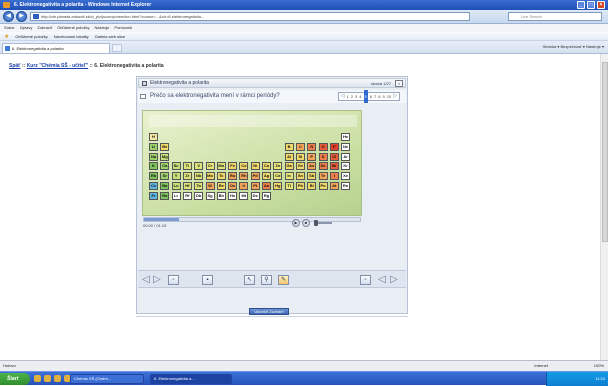  I want to click on close-window-button: ×, so click(601, 5).